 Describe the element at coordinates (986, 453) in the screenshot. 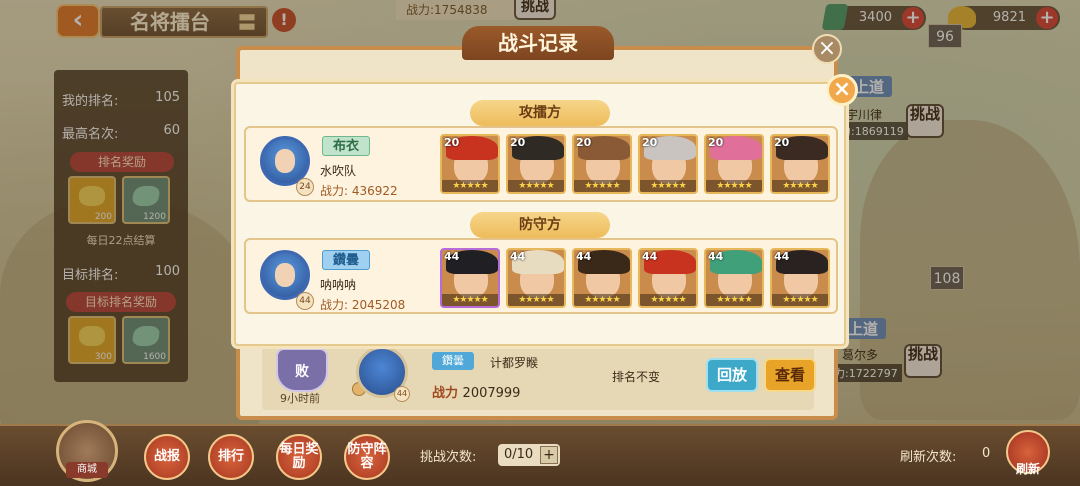

I see `refresh-count: 0` at that location.